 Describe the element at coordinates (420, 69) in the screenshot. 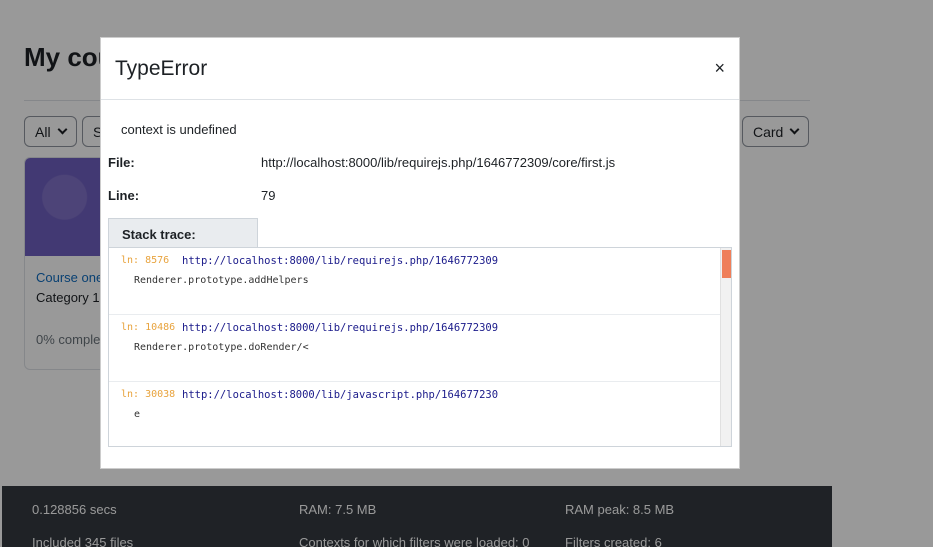

I see `dialog-header: TypeError ×` at that location.